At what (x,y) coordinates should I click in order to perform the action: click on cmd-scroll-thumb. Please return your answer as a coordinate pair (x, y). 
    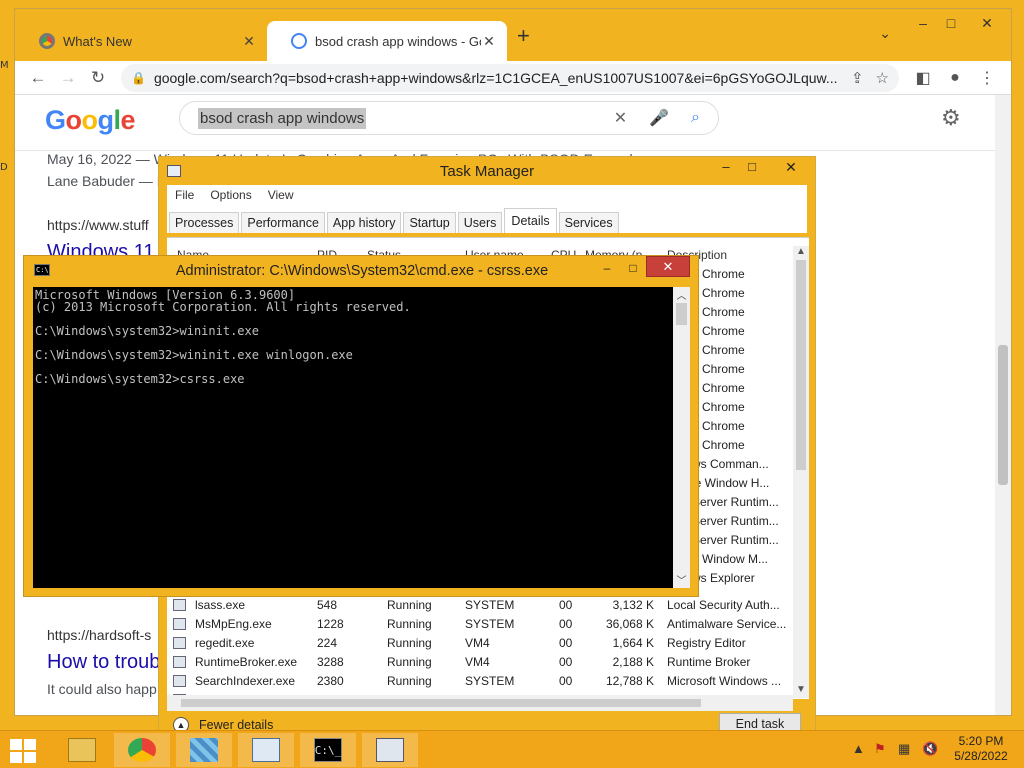
    Looking at the image, I should click on (681, 314).